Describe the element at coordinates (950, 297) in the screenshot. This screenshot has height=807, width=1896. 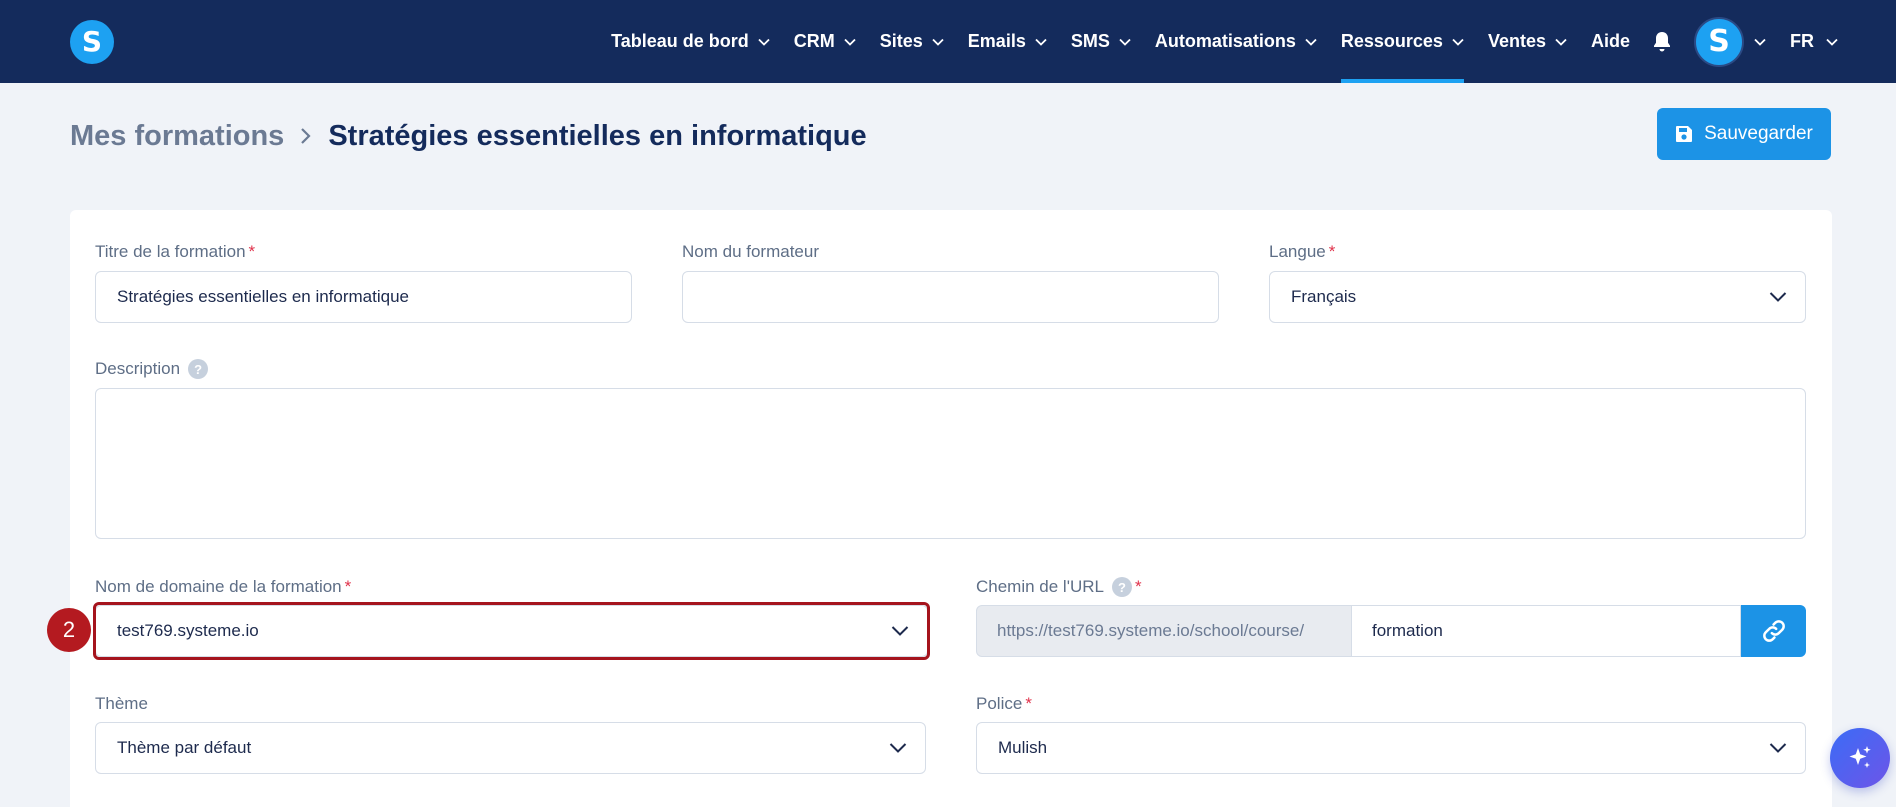
I see `author-name-input` at that location.